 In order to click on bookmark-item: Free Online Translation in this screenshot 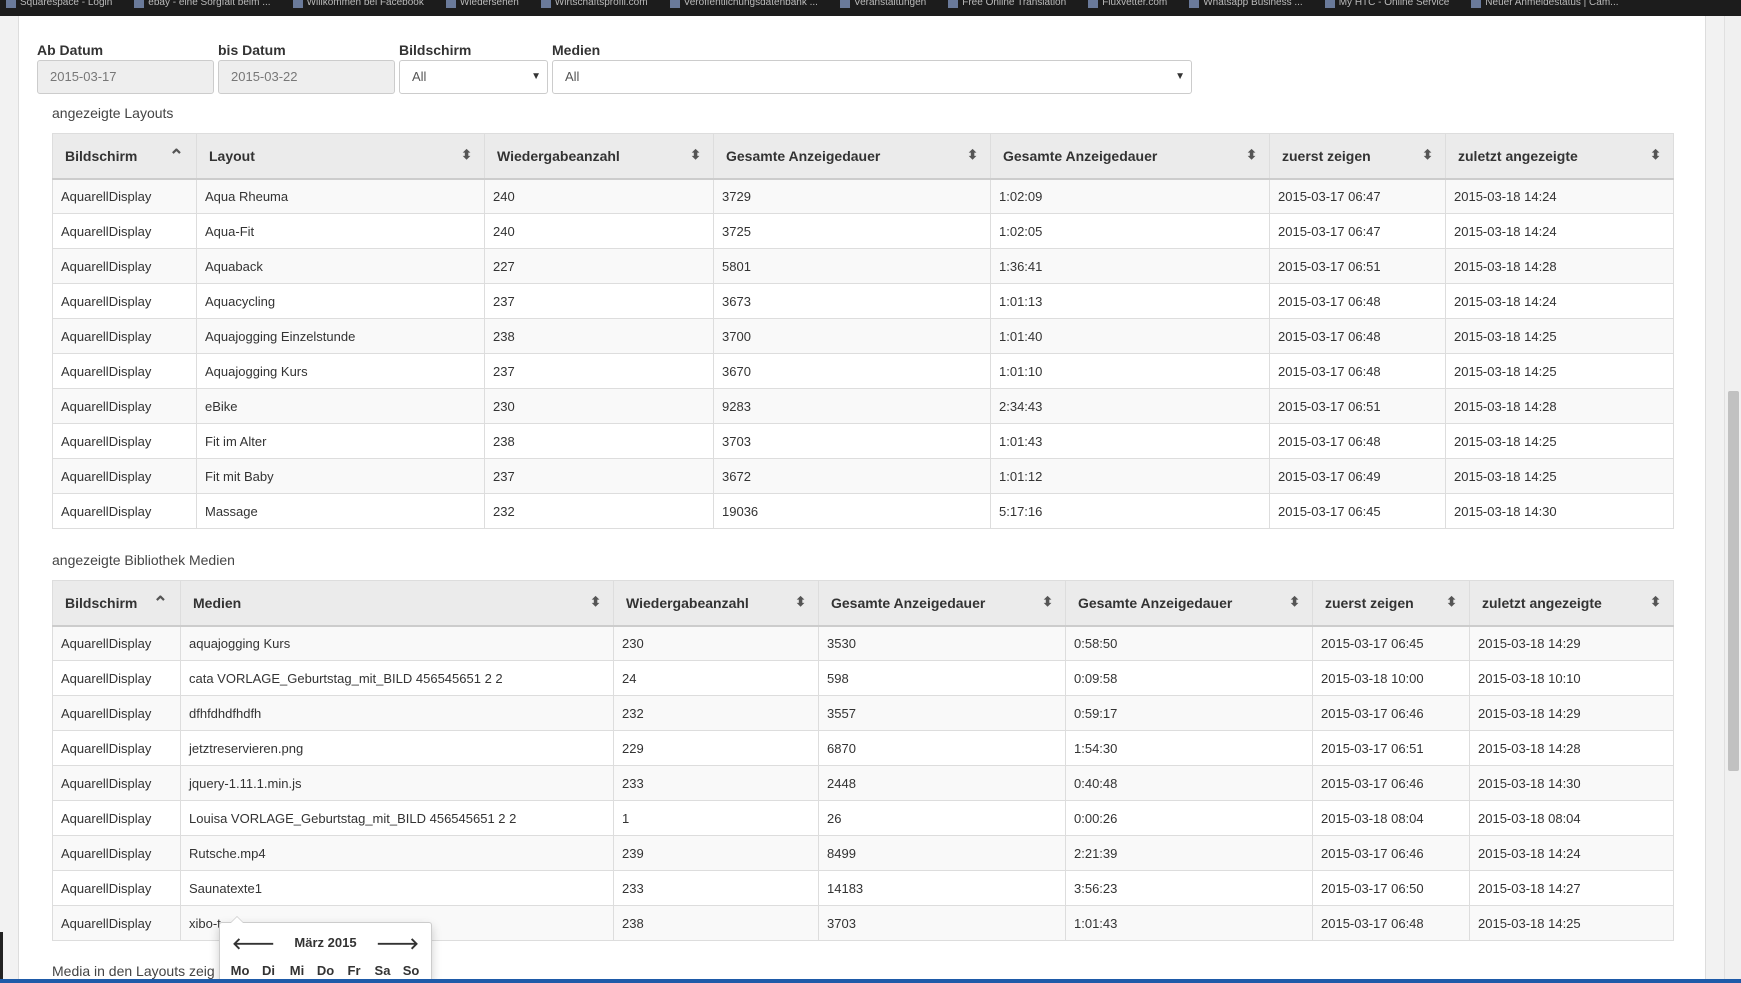, I will do `click(1007, 4)`.